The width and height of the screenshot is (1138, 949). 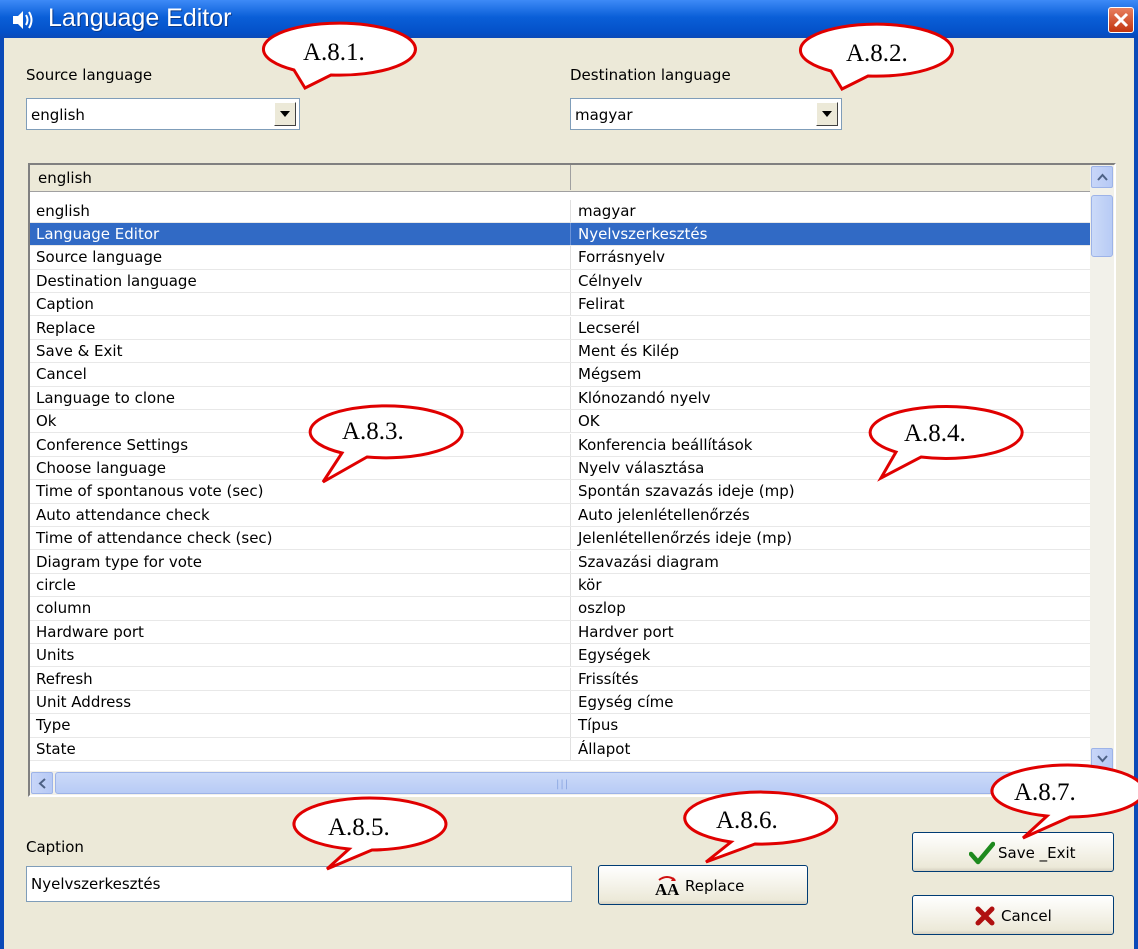 What do you see at coordinates (609, 328) in the screenshot?
I see `destination-cell: Lecserél` at bounding box center [609, 328].